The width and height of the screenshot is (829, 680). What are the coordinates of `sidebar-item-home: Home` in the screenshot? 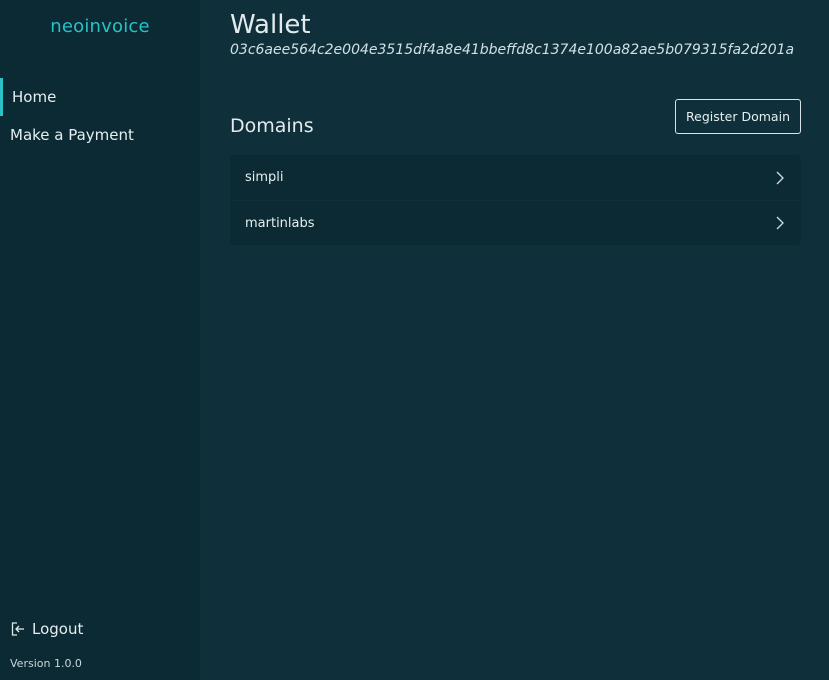 It's located at (100, 97).